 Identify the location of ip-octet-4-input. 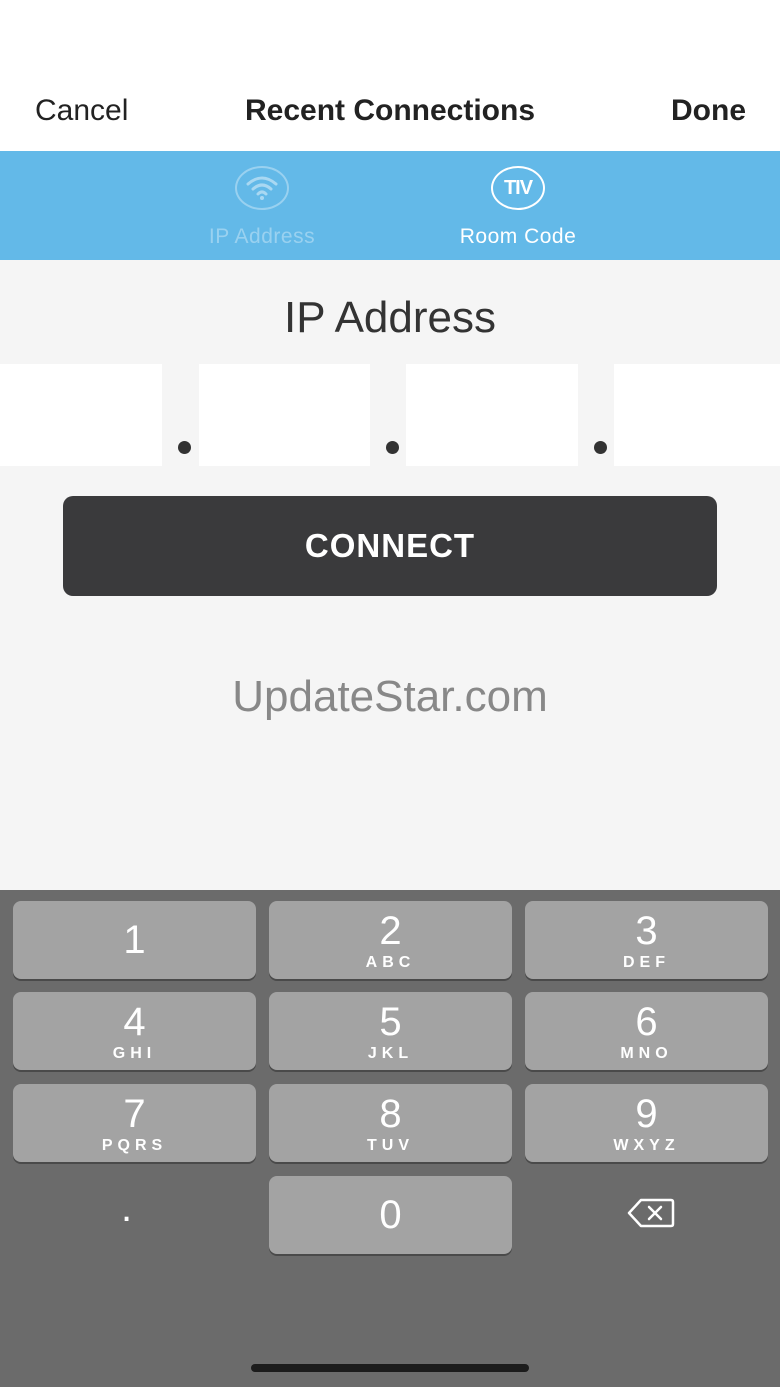
(697, 415).